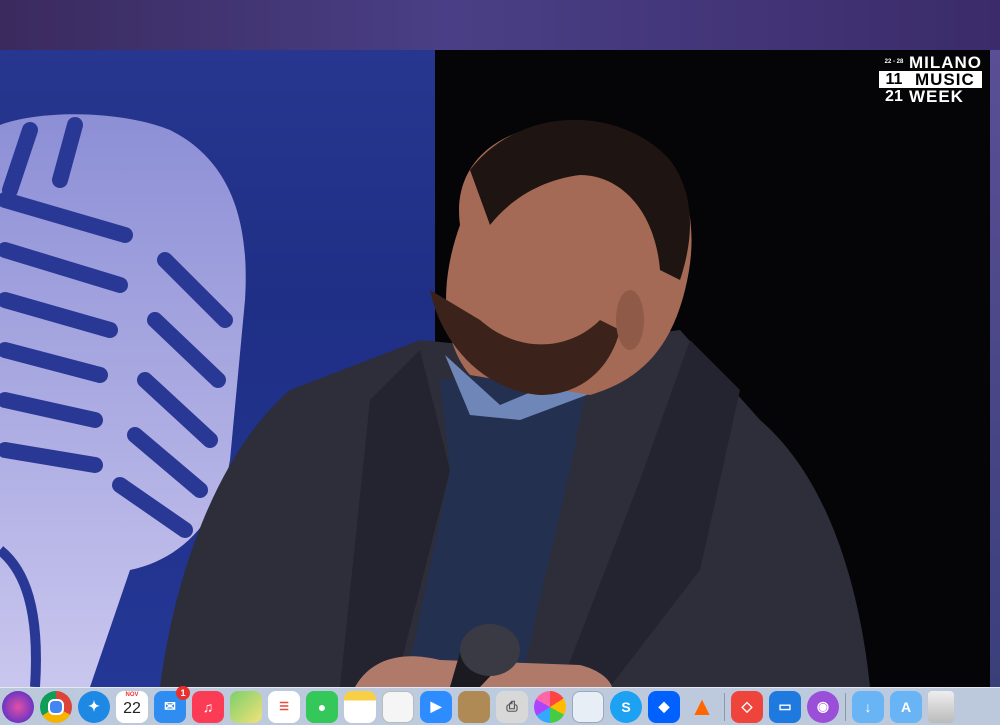 This screenshot has width=1000, height=725. What do you see at coordinates (785, 706) in the screenshot?
I see `keynote-icon: ▭` at bounding box center [785, 706].